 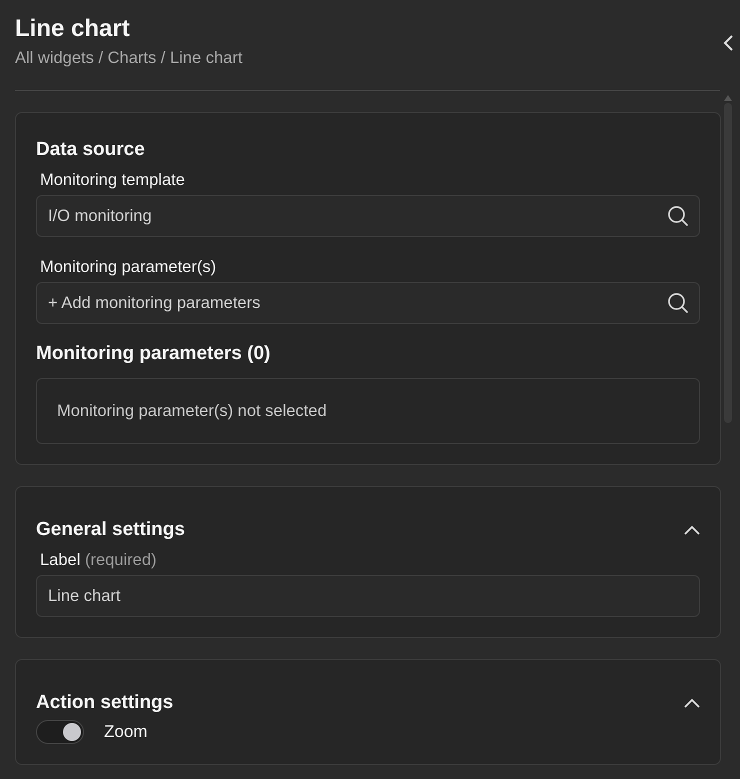 I want to click on breadcrumb: All widgets / Charts / Line chart, so click(x=128, y=58).